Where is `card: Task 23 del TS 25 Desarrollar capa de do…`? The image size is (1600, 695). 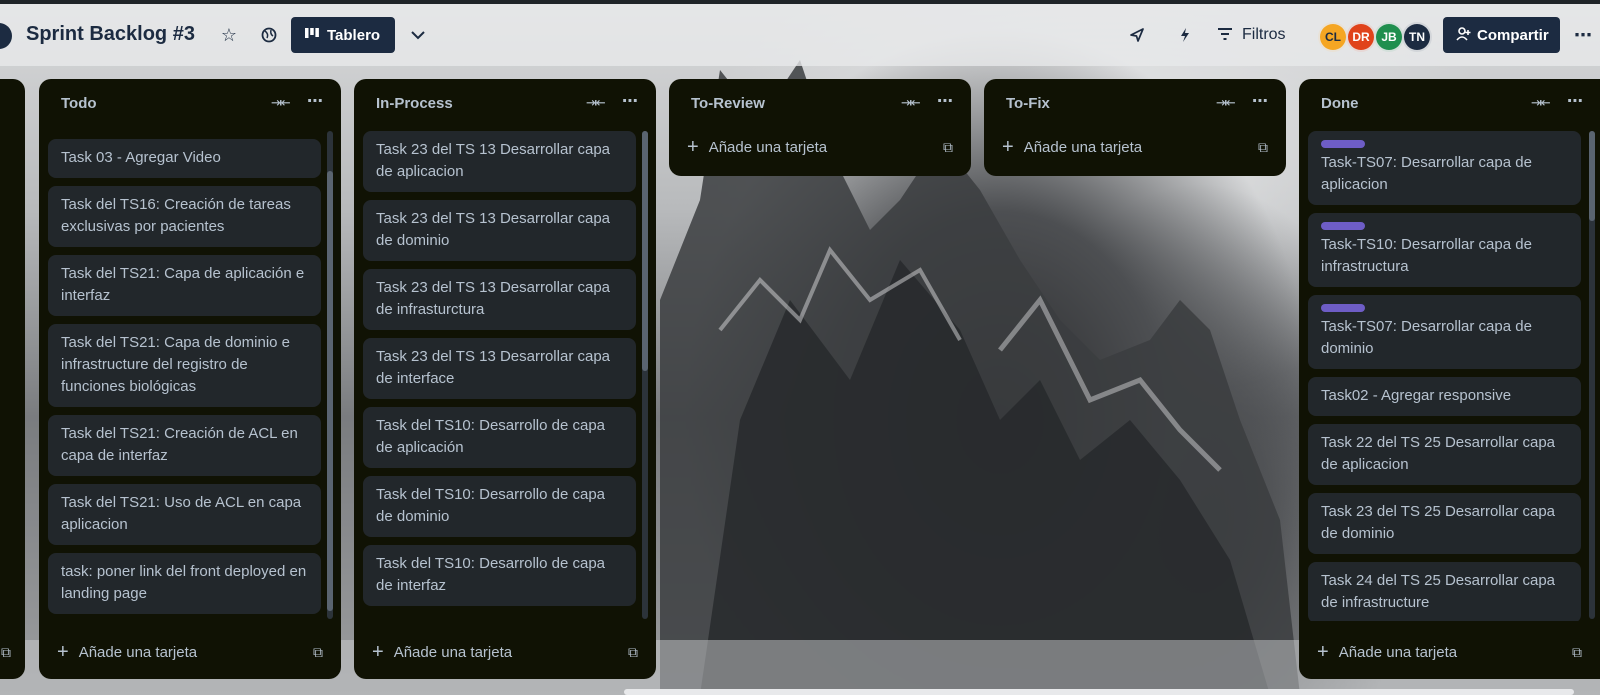
card: Task 23 del TS 25 Desarrollar capa de do… is located at coordinates (1444, 523).